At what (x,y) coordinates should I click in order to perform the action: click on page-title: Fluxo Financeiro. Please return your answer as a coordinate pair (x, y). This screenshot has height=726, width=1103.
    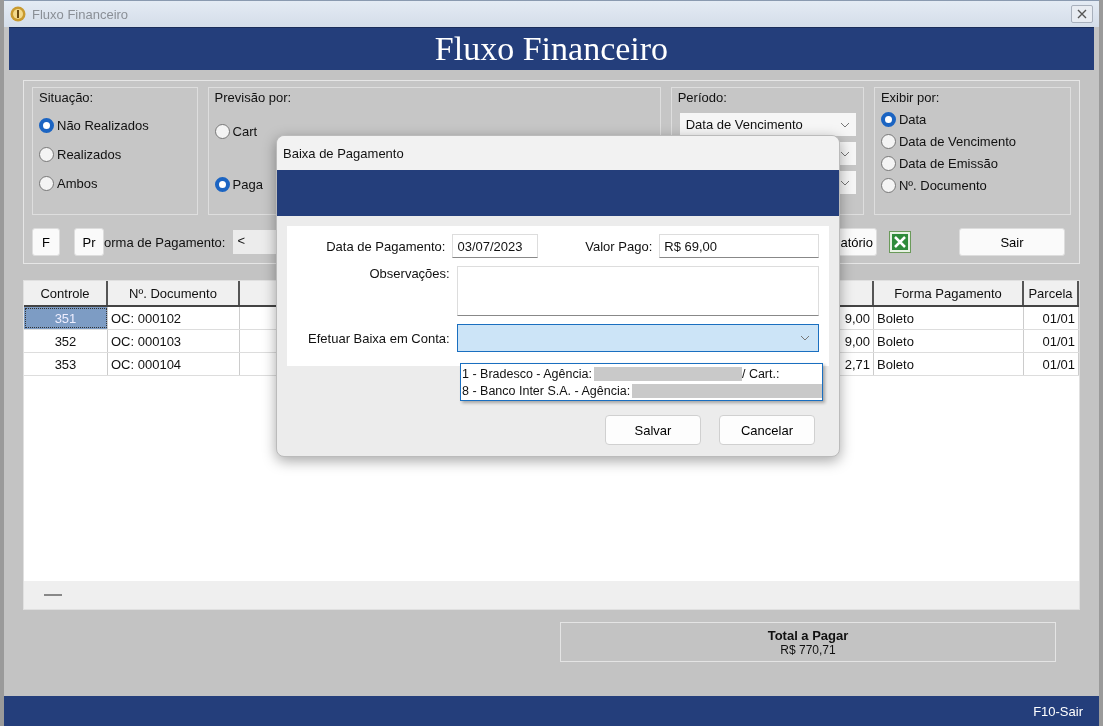
    Looking at the image, I should click on (551, 49).